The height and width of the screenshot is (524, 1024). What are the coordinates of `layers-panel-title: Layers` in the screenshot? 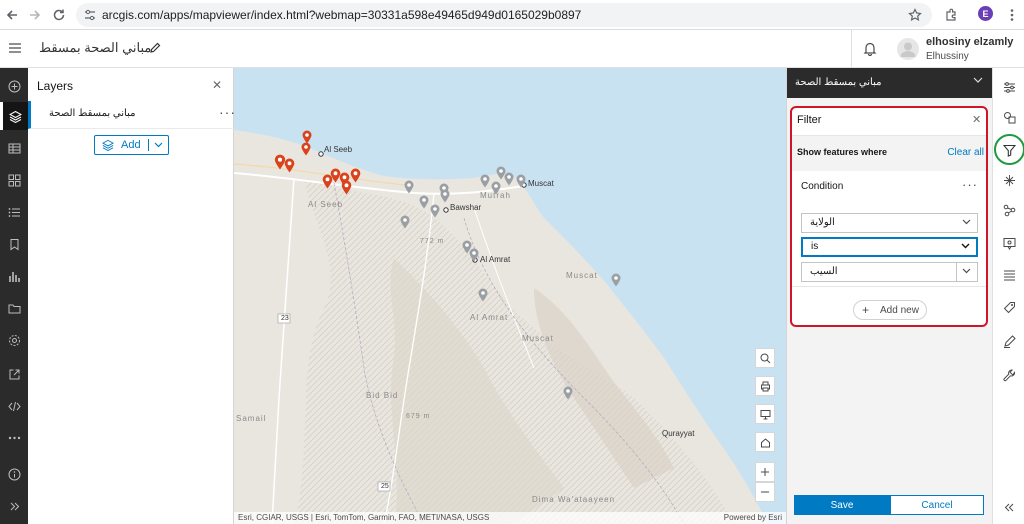 It's located at (55, 86).